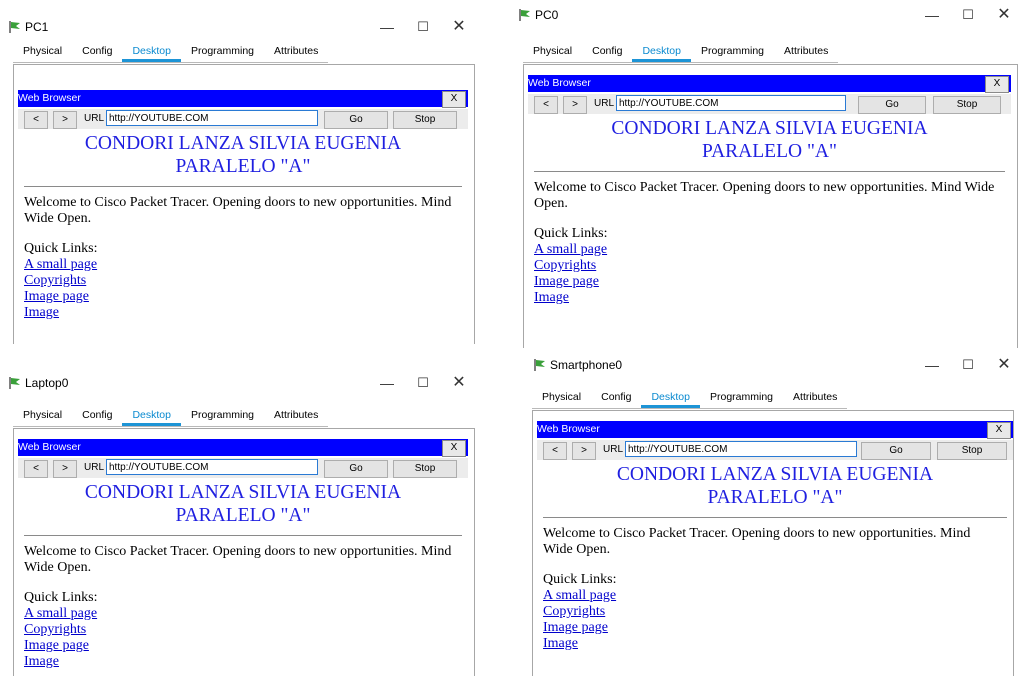 Image resolution: width=1020 pixels, height=676 pixels. What do you see at coordinates (767, 15) in the screenshot?
I see `window-titlebar: PC0 — ☐ ✕` at bounding box center [767, 15].